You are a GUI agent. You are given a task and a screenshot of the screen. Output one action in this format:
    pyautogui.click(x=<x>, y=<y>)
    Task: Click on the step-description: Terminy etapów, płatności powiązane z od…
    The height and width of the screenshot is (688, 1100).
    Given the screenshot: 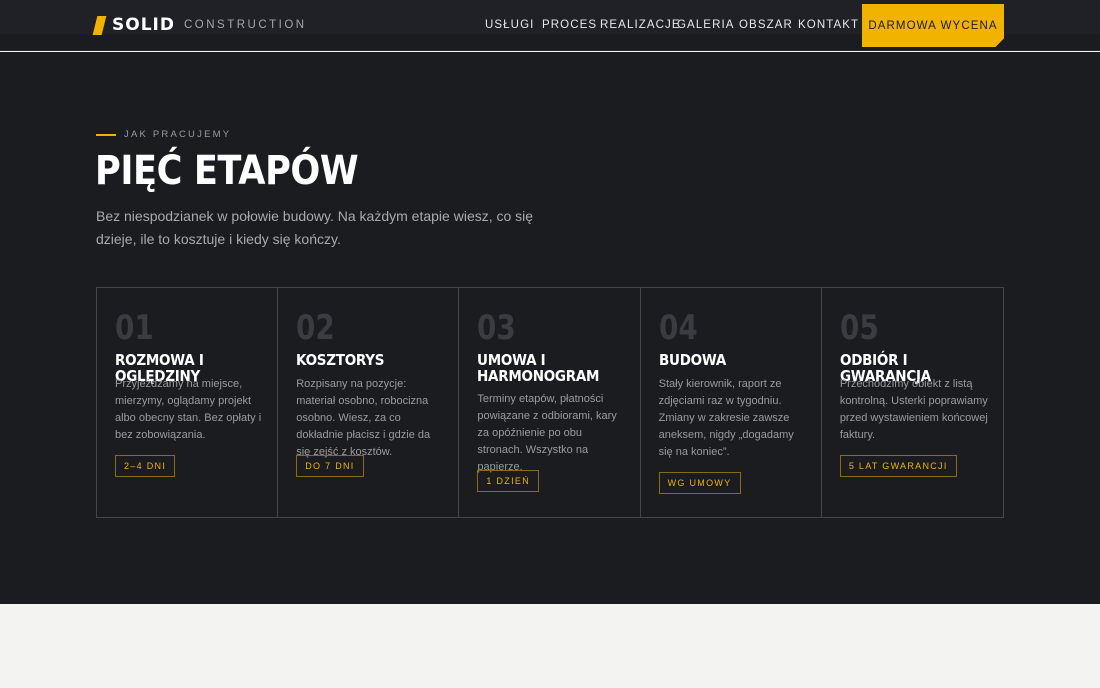 What is the action you would take?
    pyautogui.click(x=547, y=433)
    